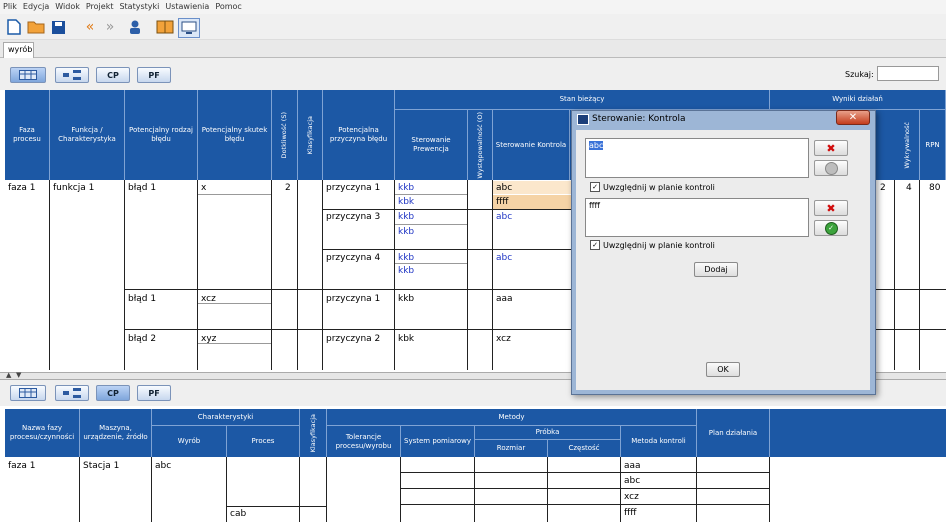  Describe the element at coordinates (10, 5) in the screenshot. I see `menu-plik: Plik` at that location.